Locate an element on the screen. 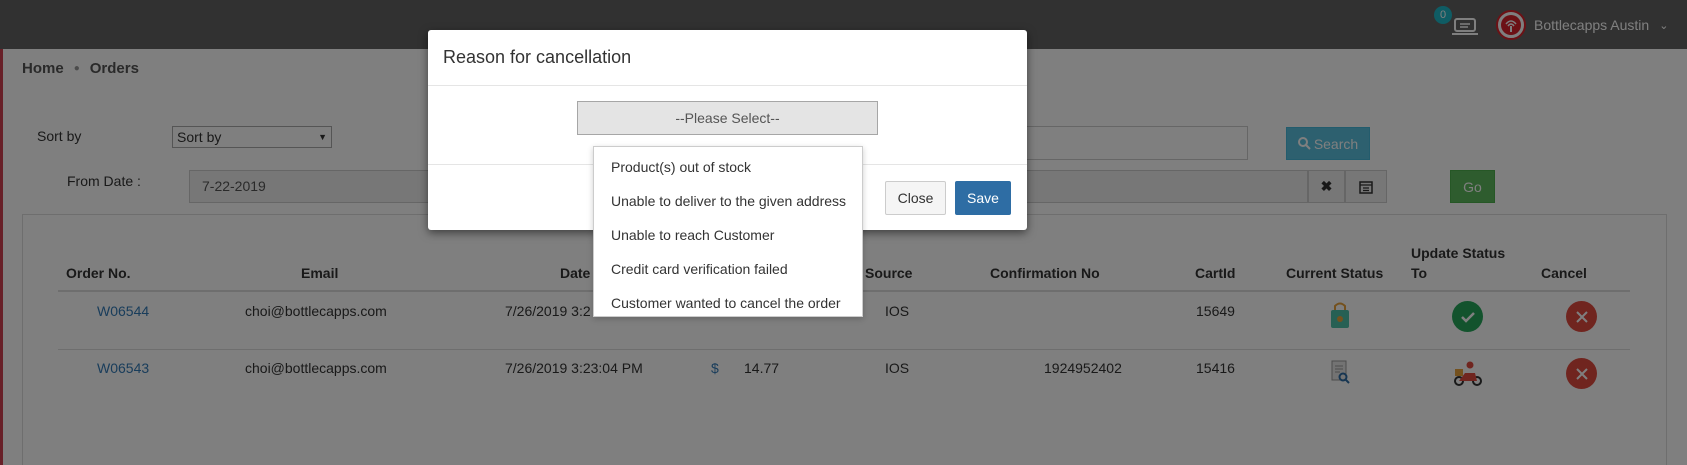 The height and width of the screenshot is (465, 1687). save-button: Save is located at coordinates (983, 198).